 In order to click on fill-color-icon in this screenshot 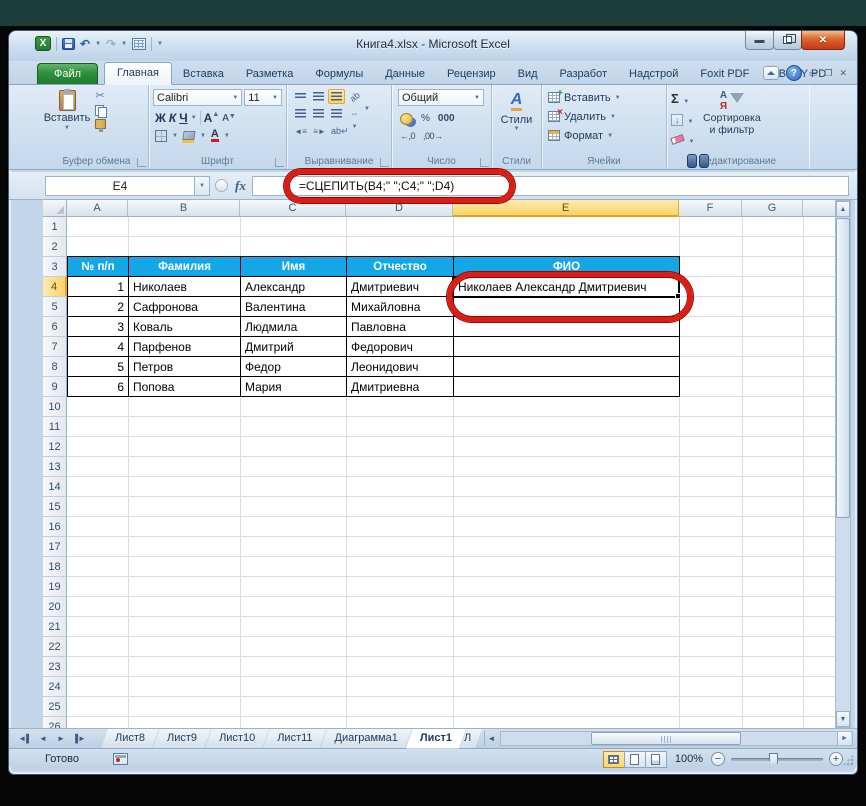, I will do `click(189, 135)`.